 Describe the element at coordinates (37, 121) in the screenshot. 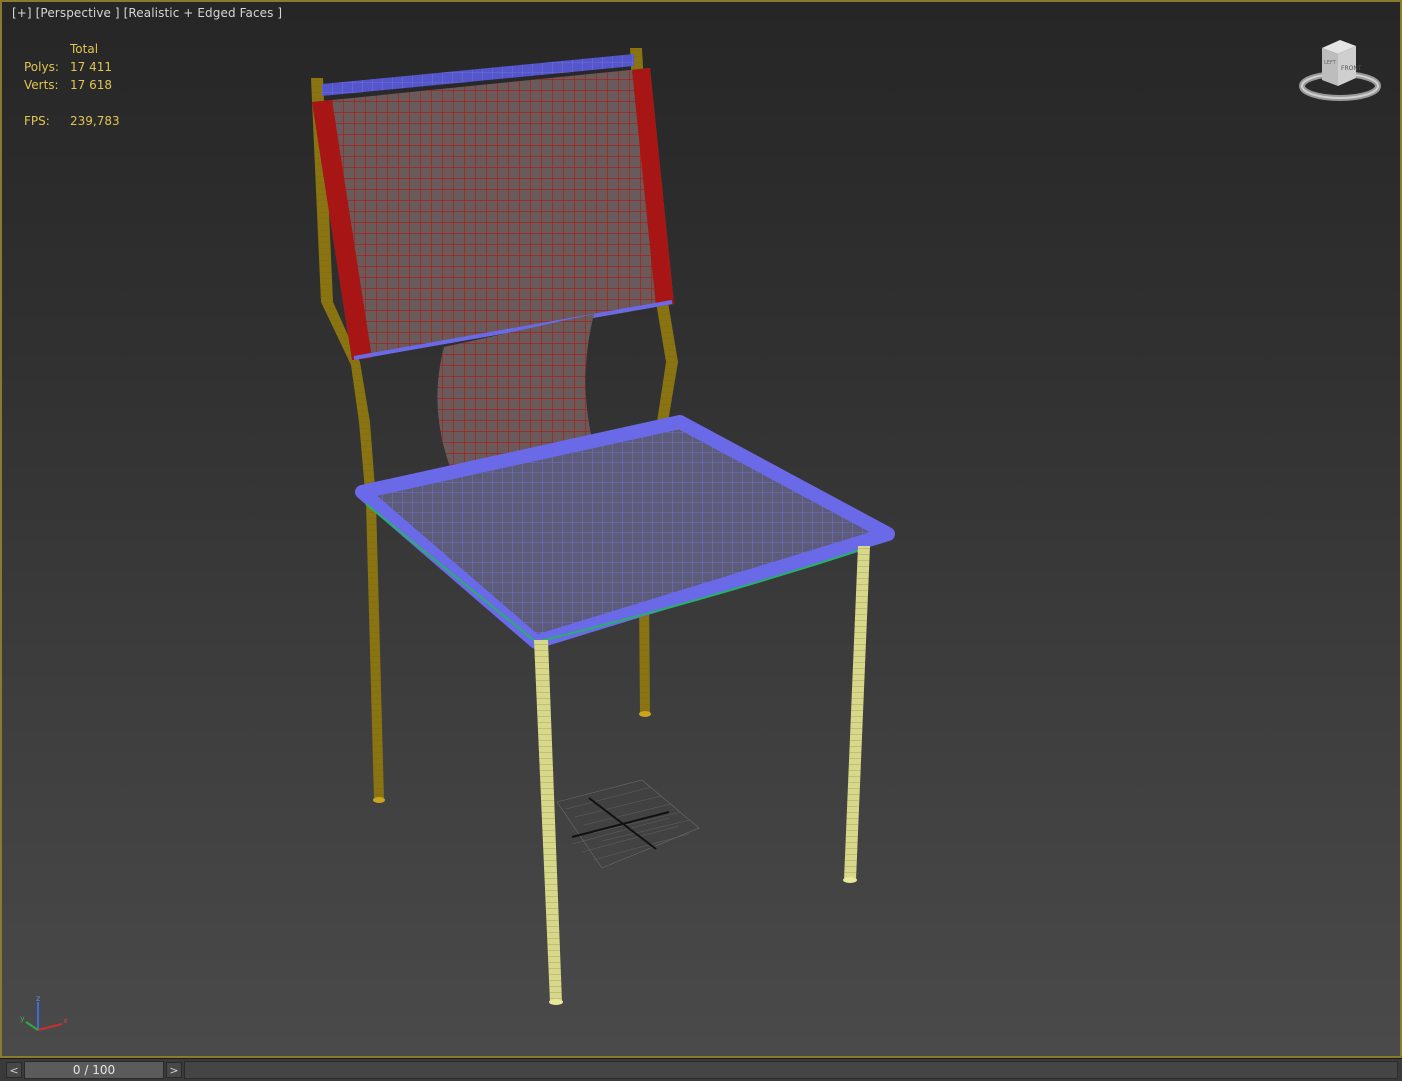

I see `fps-label: FPS:` at that location.